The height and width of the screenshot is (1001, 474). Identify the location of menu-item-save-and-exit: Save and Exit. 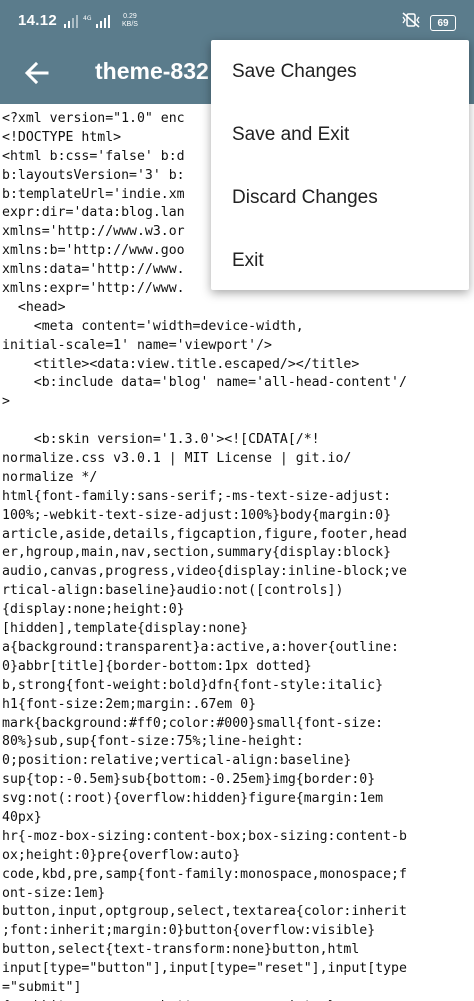
(340, 134).